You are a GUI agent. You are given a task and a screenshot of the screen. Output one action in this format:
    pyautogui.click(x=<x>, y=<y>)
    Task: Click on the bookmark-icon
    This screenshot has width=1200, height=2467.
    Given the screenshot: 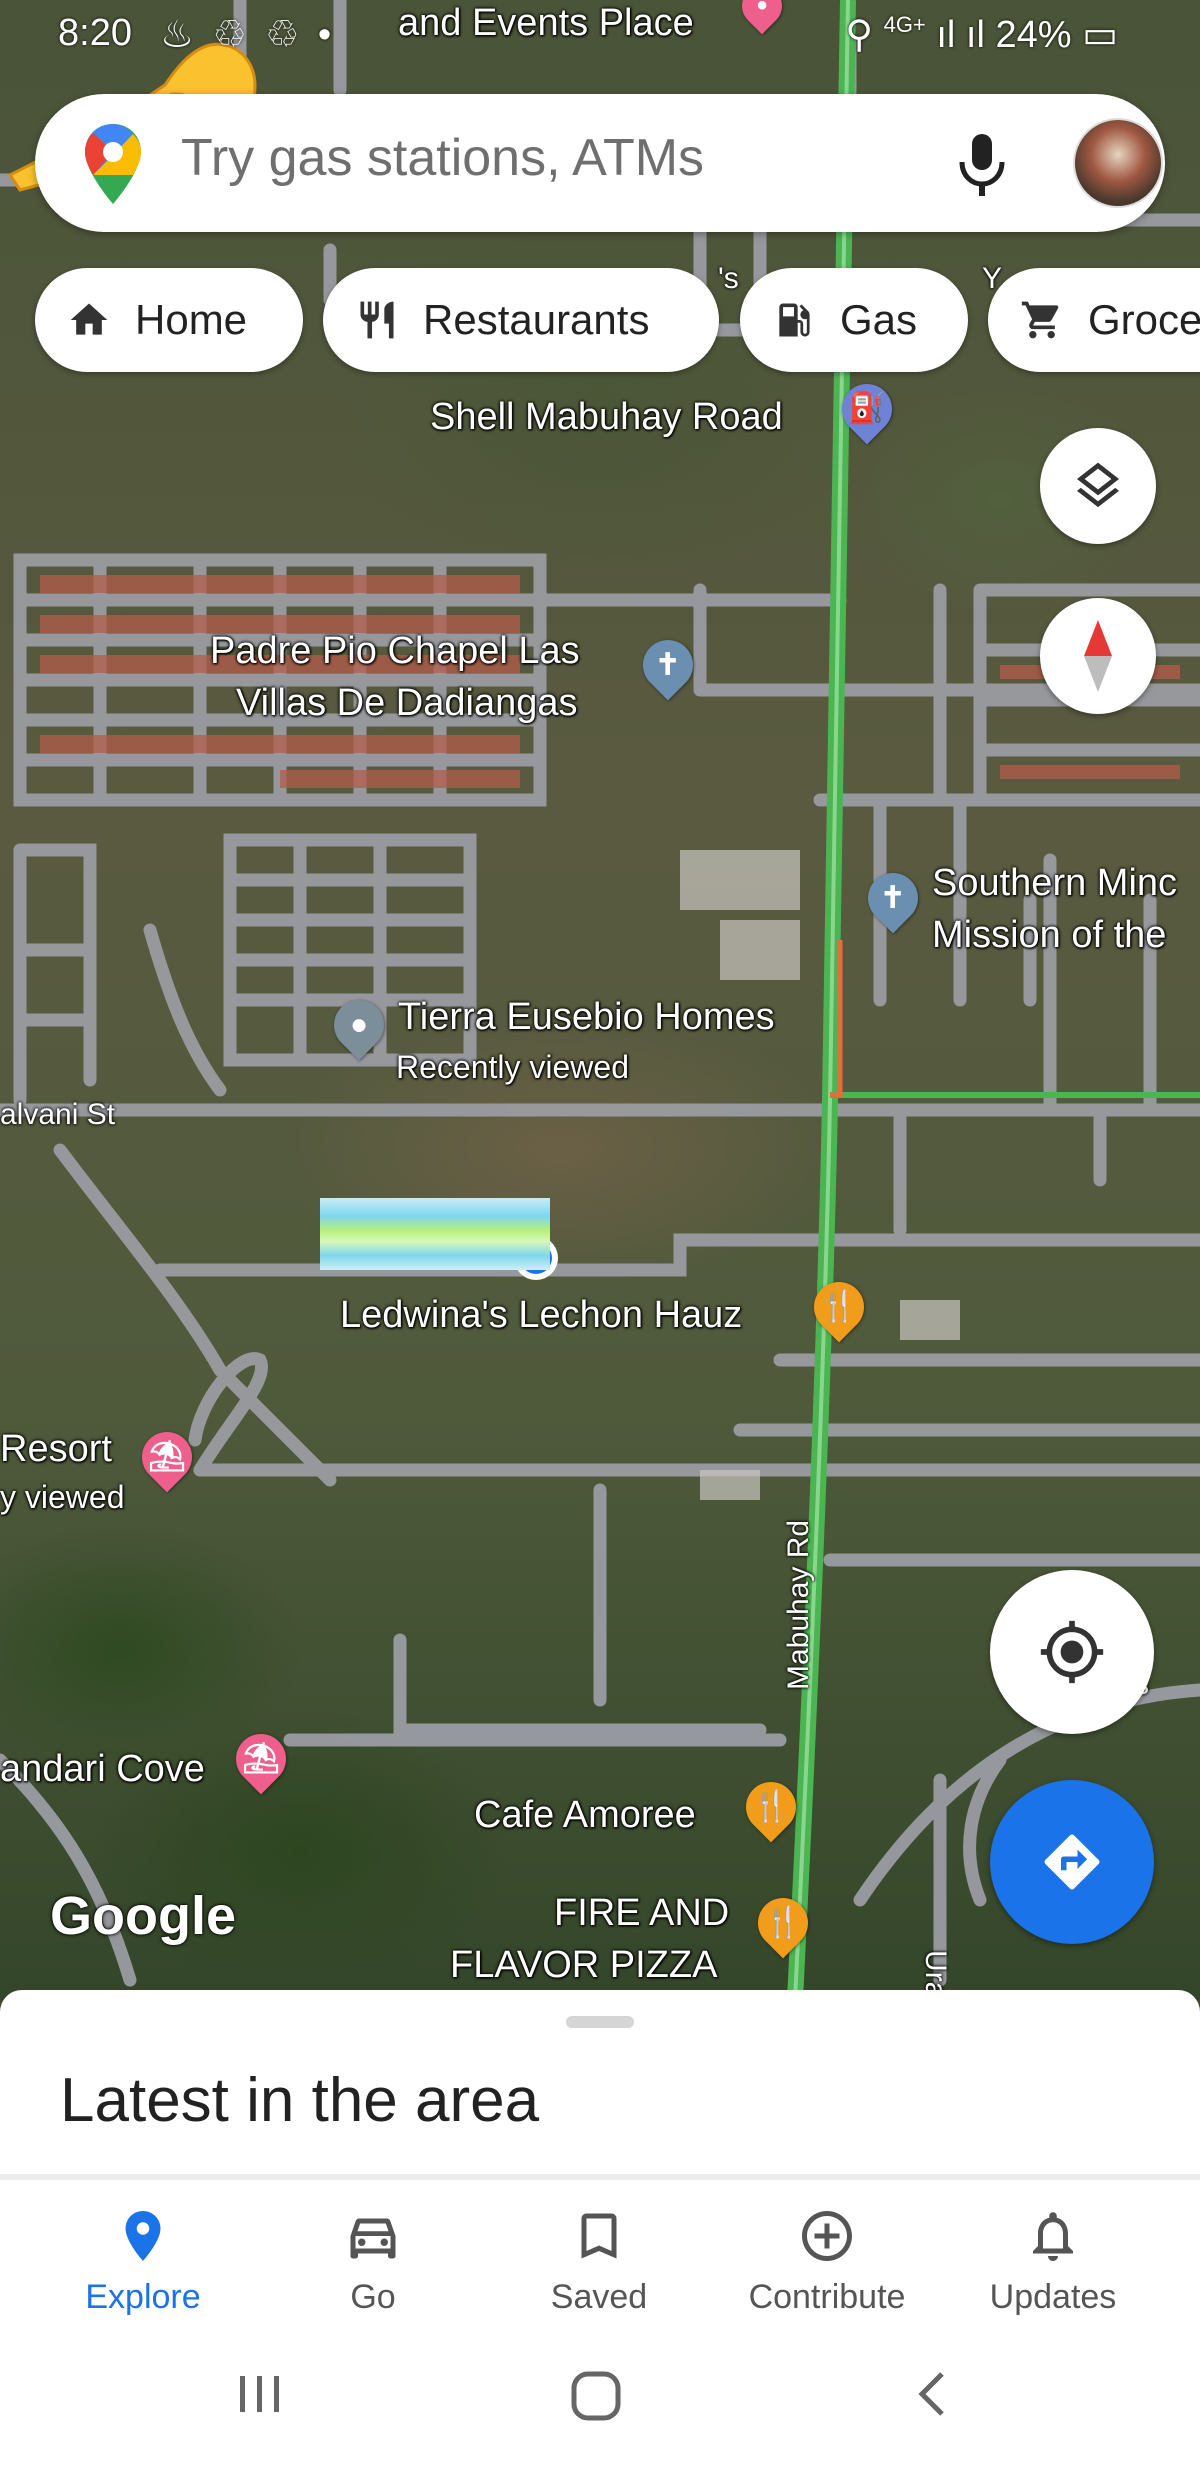 What is the action you would take?
    pyautogui.click(x=599, y=2236)
    